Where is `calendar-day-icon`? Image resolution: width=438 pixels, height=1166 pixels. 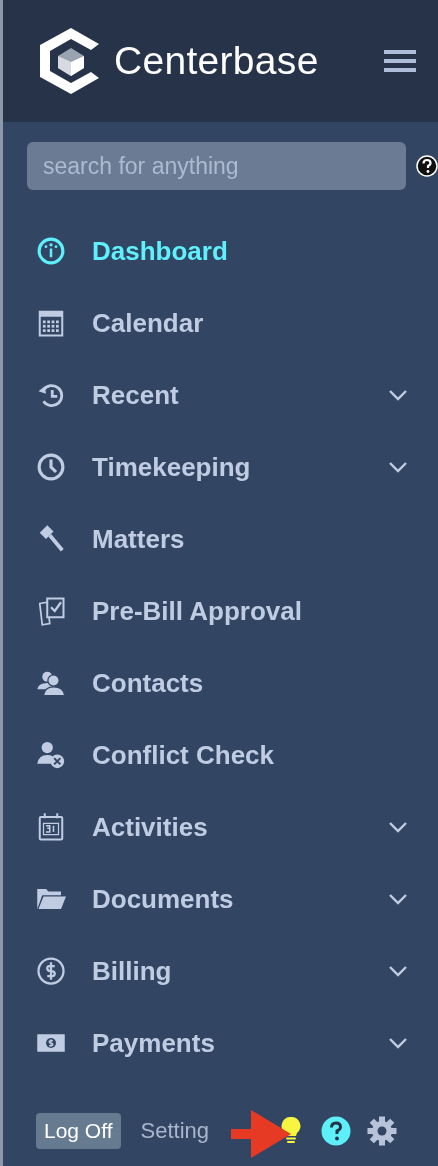 calendar-day-icon is located at coordinates (51, 827).